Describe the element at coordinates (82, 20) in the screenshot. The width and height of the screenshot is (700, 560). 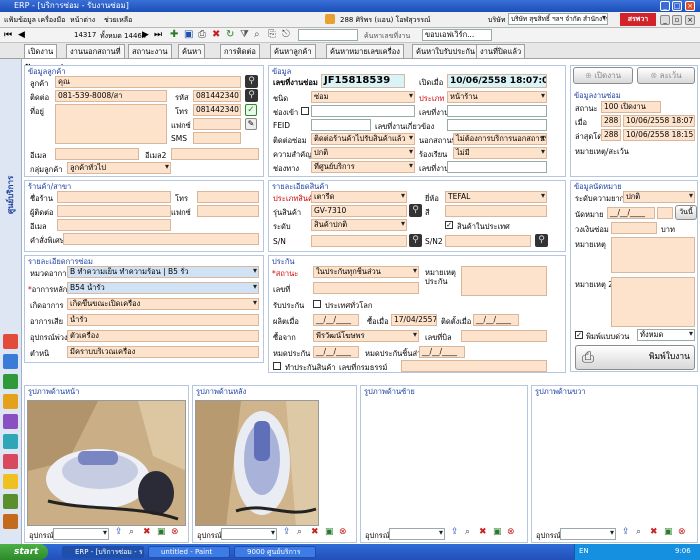
I see `menu-item-window: หน้าต่าง` at that location.